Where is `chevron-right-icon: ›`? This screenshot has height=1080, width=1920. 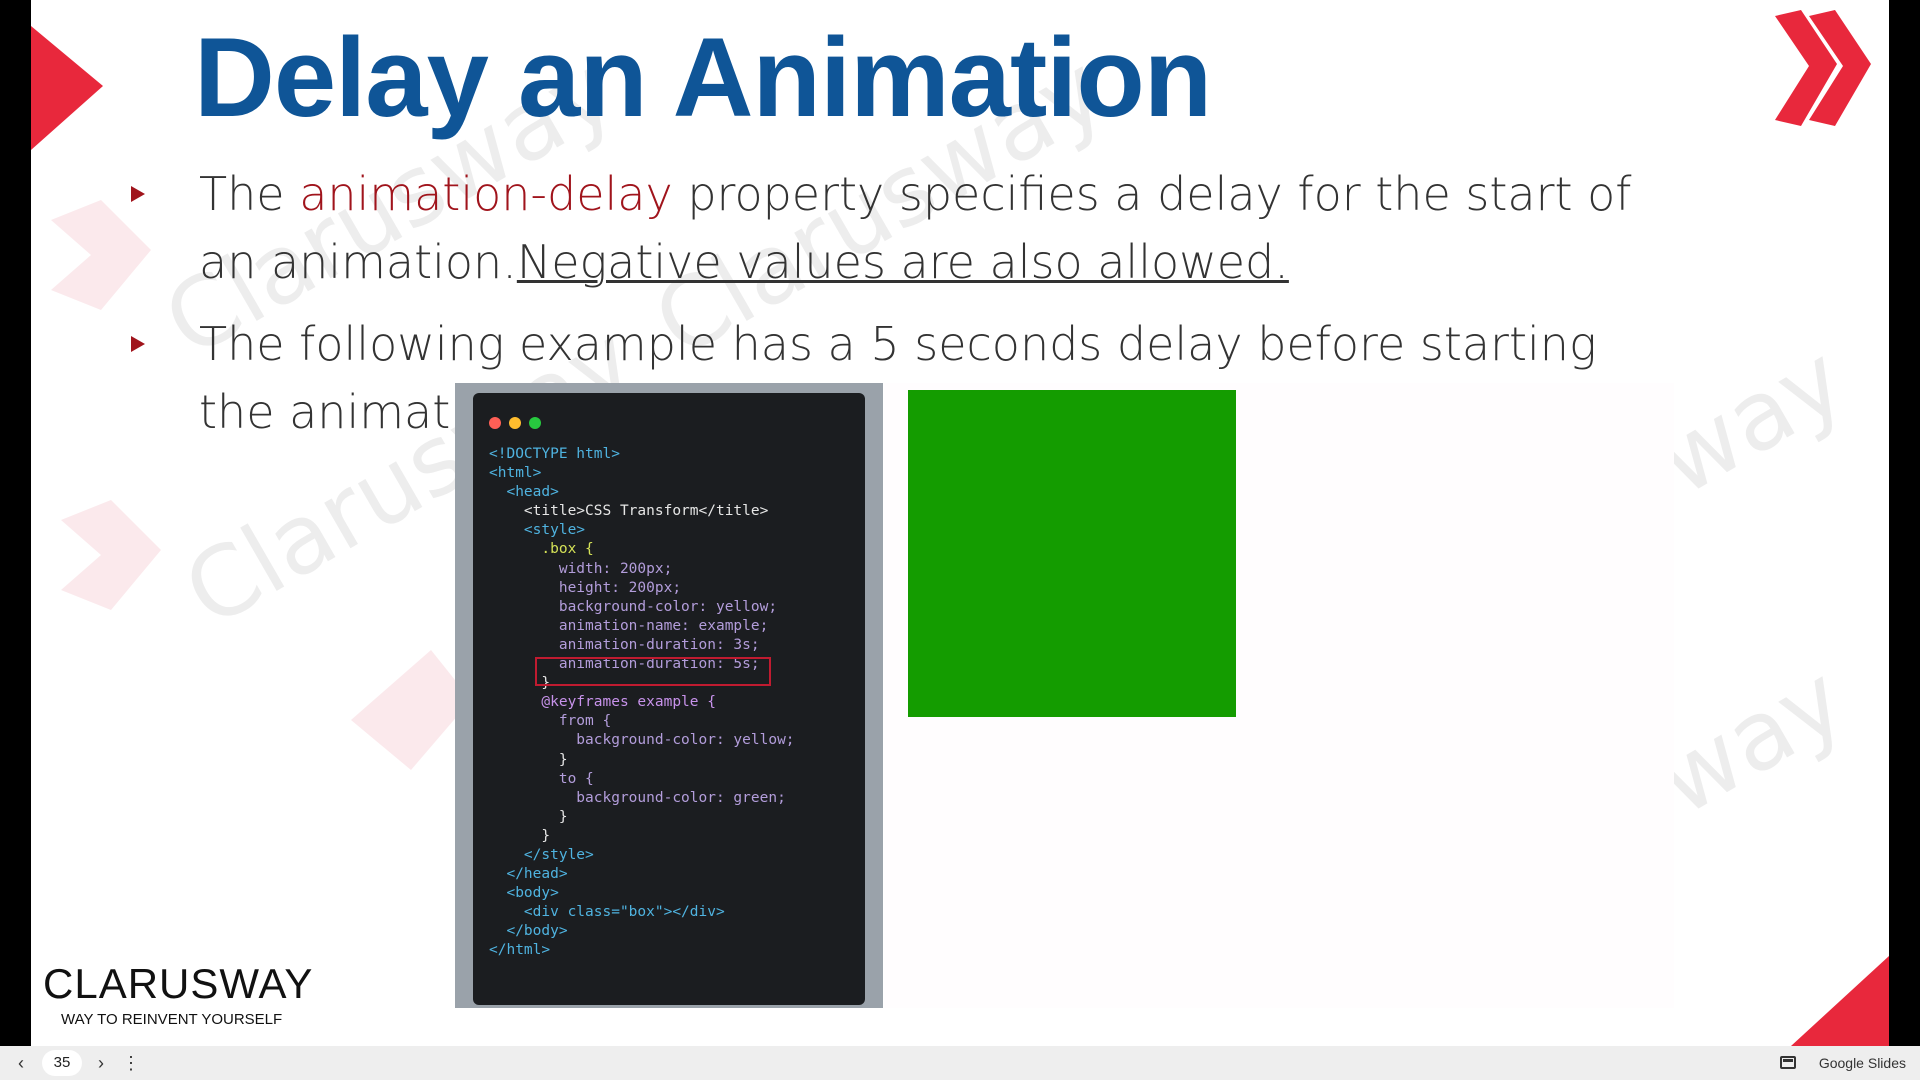 chevron-right-icon: › is located at coordinates (101, 1063).